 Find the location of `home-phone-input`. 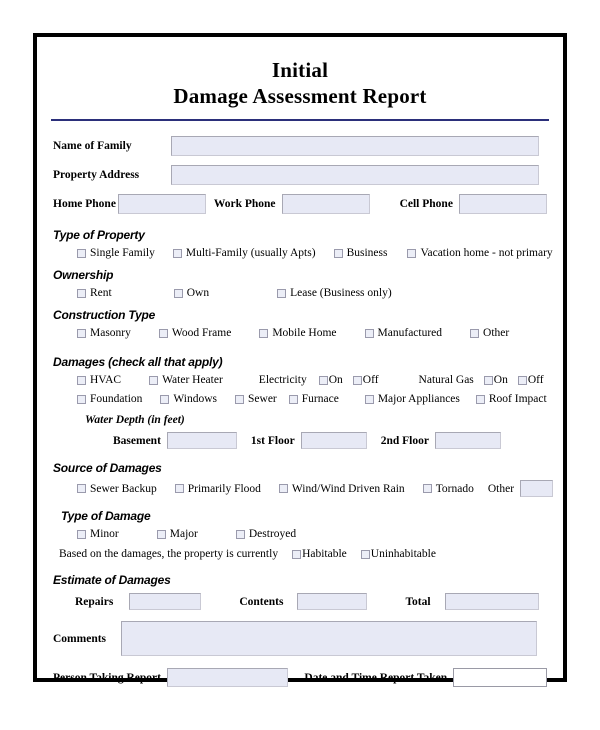

home-phone-input is located at coordinates (161, 204).